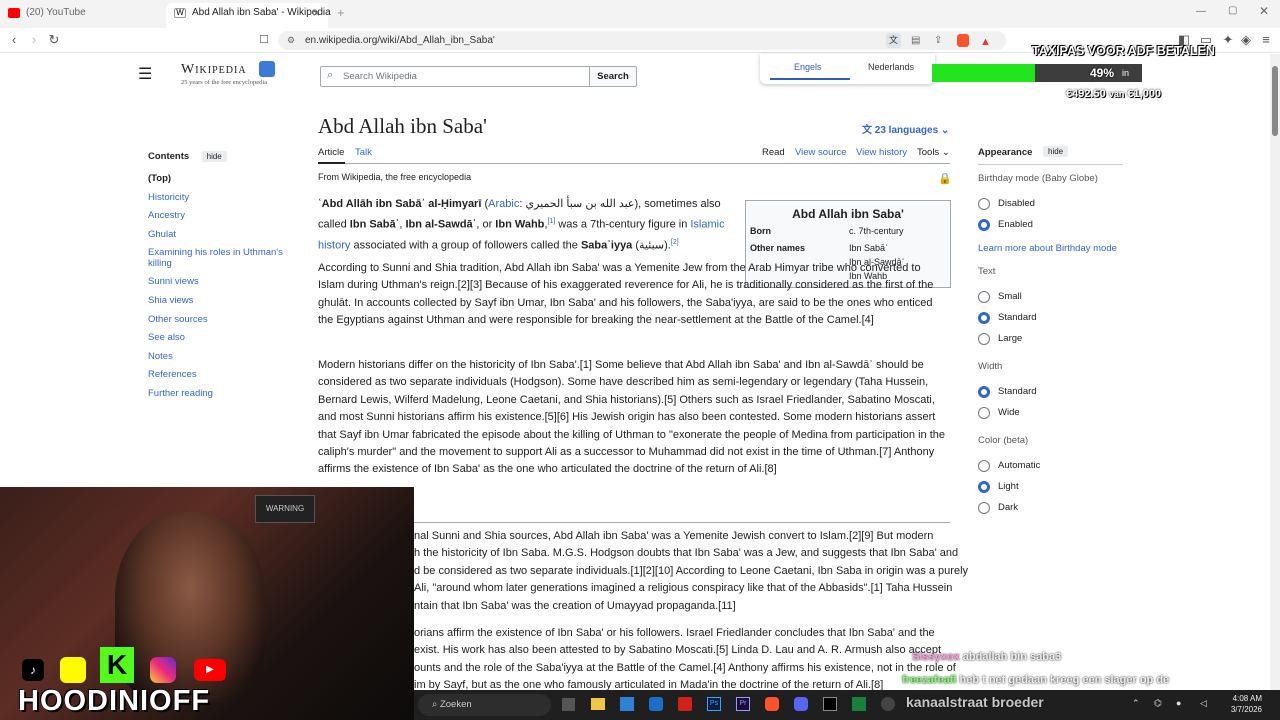 This screenshot has height=720, width=1280. I want to click on terminal-icon, so click(859, 704).